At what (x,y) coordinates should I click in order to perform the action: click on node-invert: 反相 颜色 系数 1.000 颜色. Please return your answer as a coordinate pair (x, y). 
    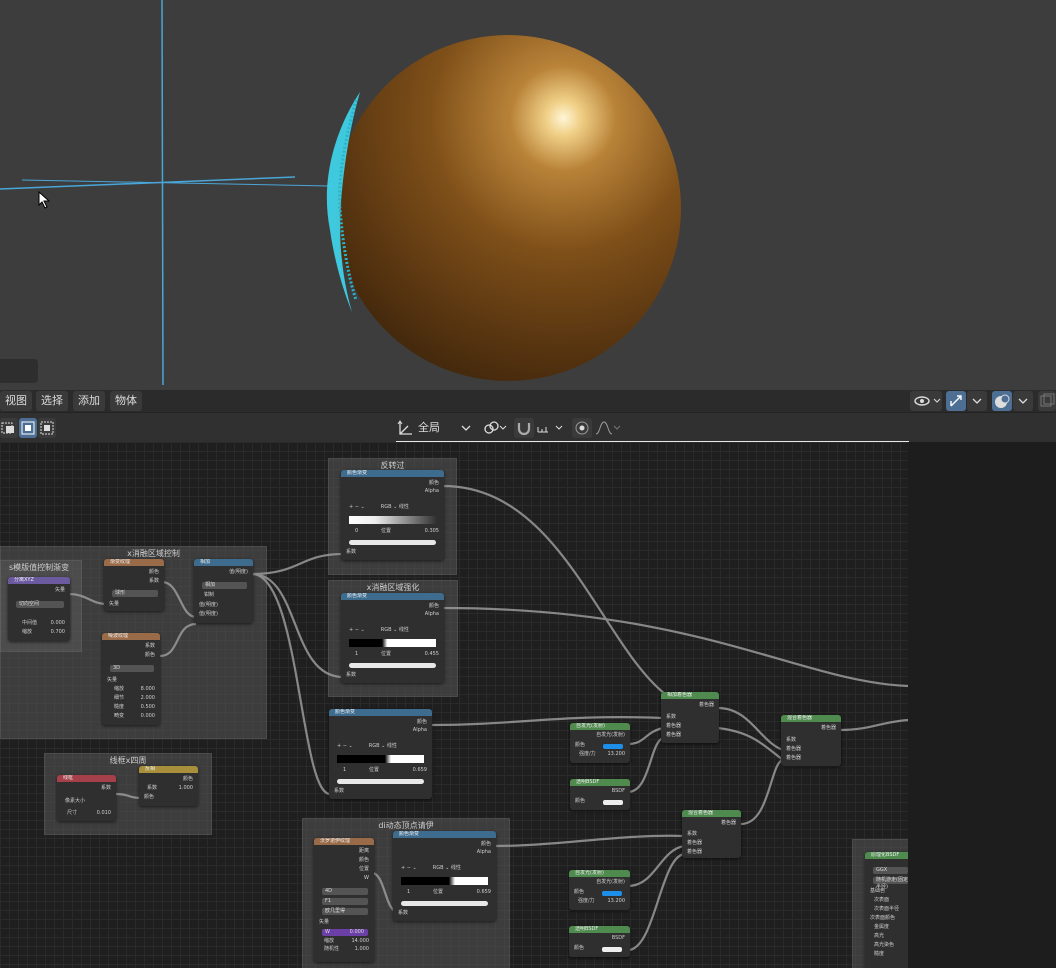
    Looking at the image, I should click on (168, 786).